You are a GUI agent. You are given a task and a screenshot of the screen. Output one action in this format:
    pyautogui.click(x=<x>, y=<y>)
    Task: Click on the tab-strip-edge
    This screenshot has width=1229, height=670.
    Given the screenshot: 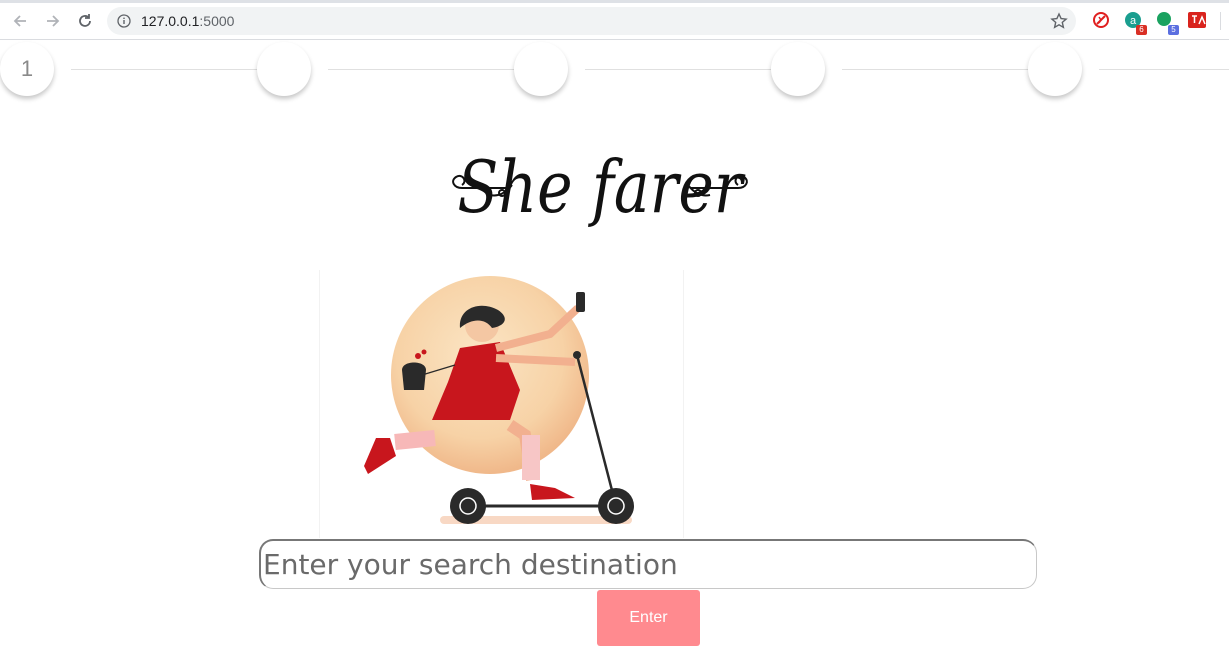 What is the action you would take?
    pyautogui.click(x=614, y=1)
    